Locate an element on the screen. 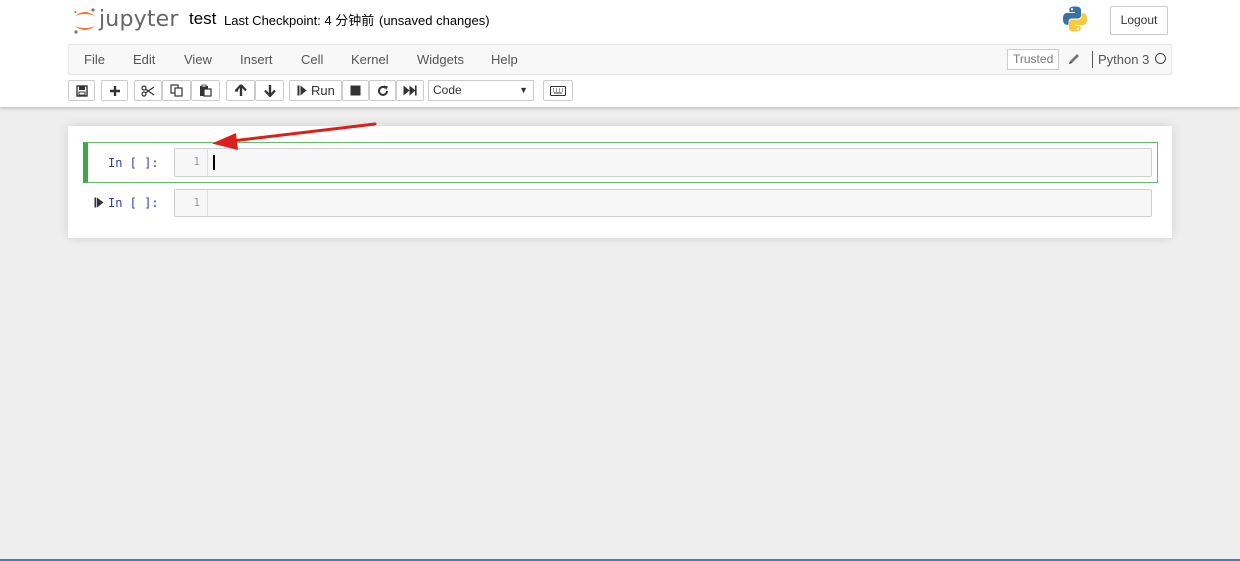  jupyter-logo: jupyter is located at coordinates (125, 21).